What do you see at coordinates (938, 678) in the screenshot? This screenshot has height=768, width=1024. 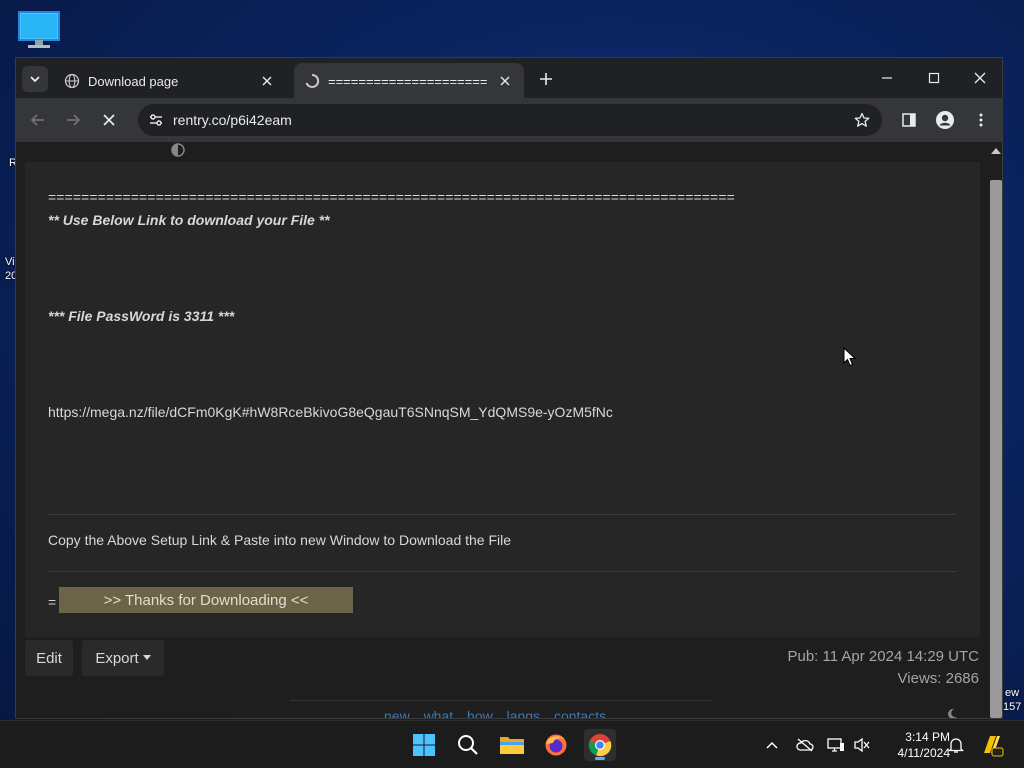 I see `view-count: Views: 2686` at bounding box center [938, 678].